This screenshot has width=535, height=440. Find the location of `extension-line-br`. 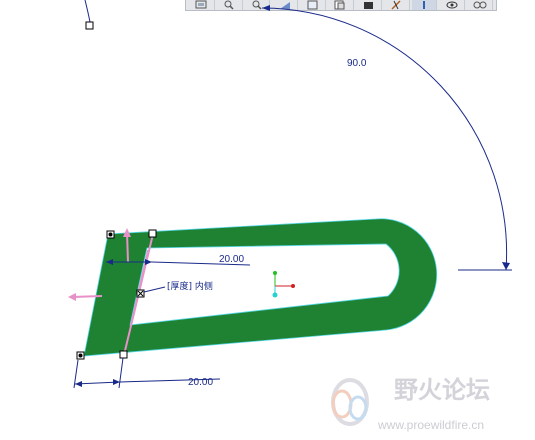

extension-line-br is located at coordinates (121, 373).